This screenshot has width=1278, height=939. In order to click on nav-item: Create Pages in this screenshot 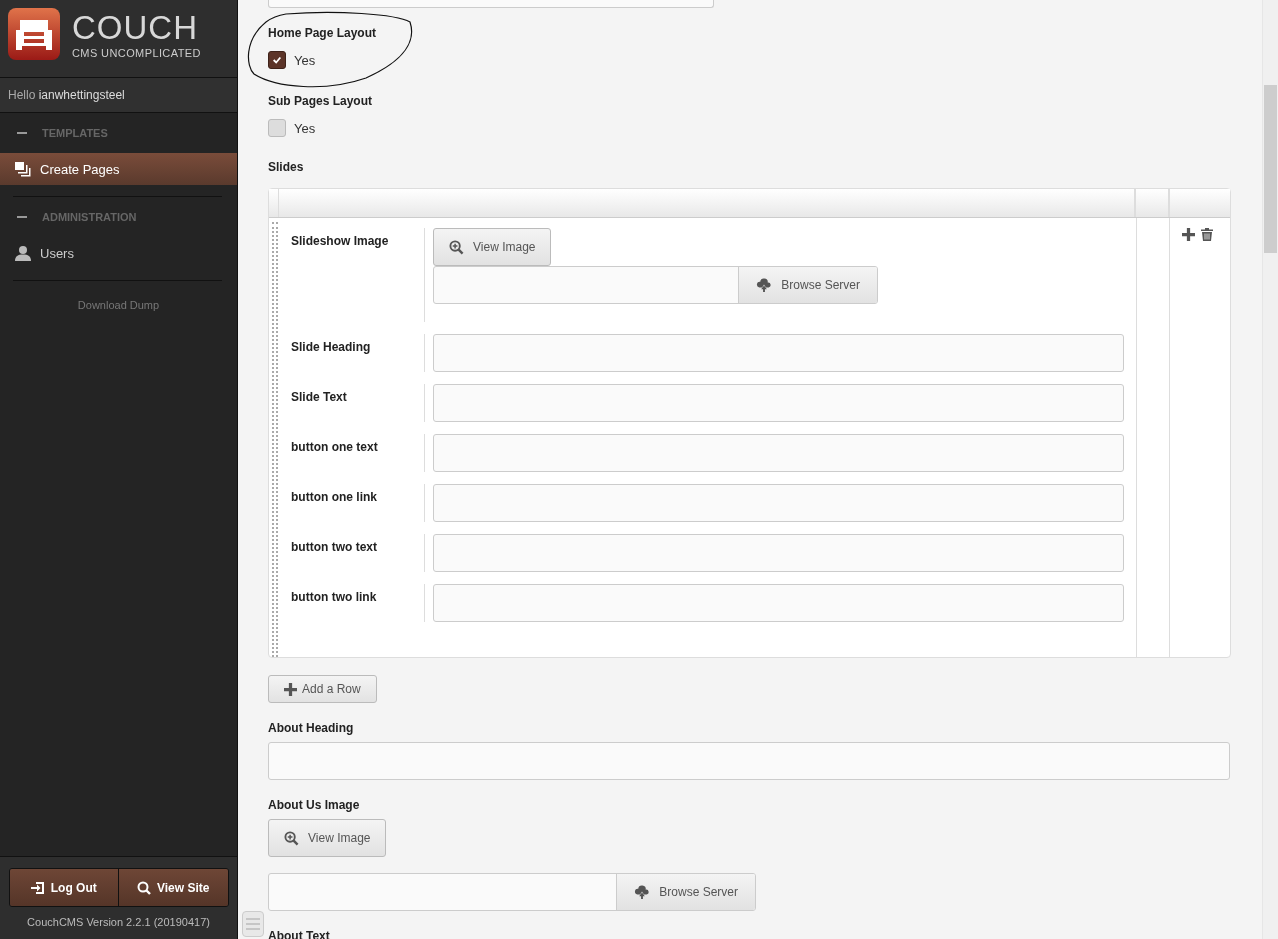, I will do `click(118, 169)`.